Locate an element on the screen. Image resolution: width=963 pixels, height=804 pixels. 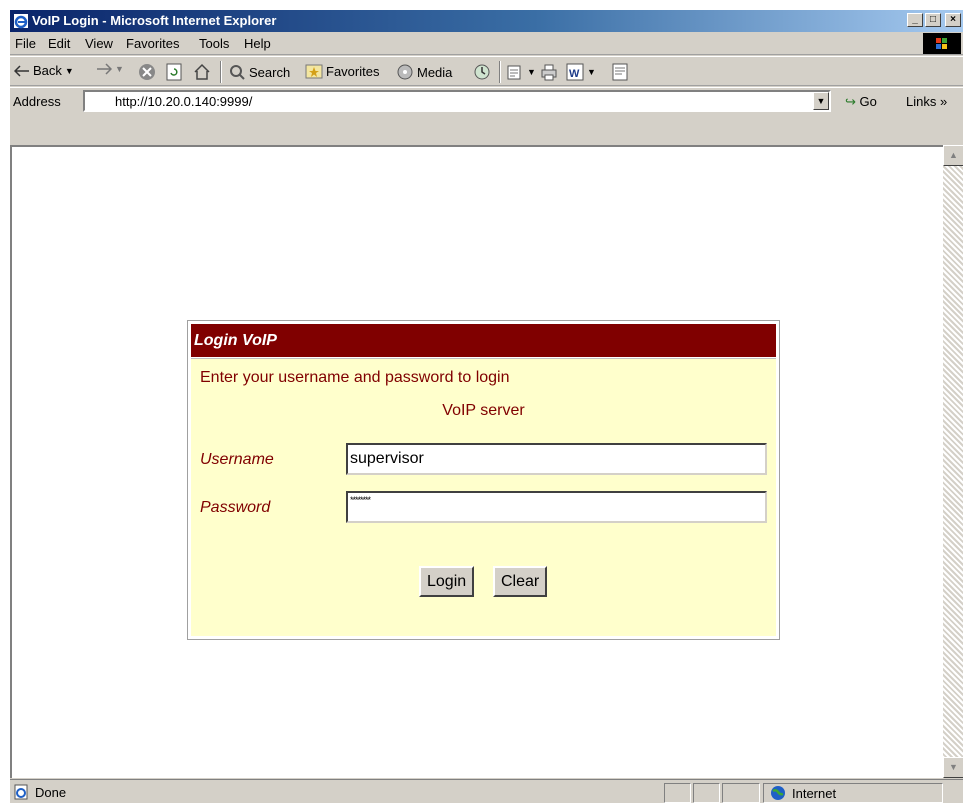
media-button: Media is located at coordinates (424, 72).